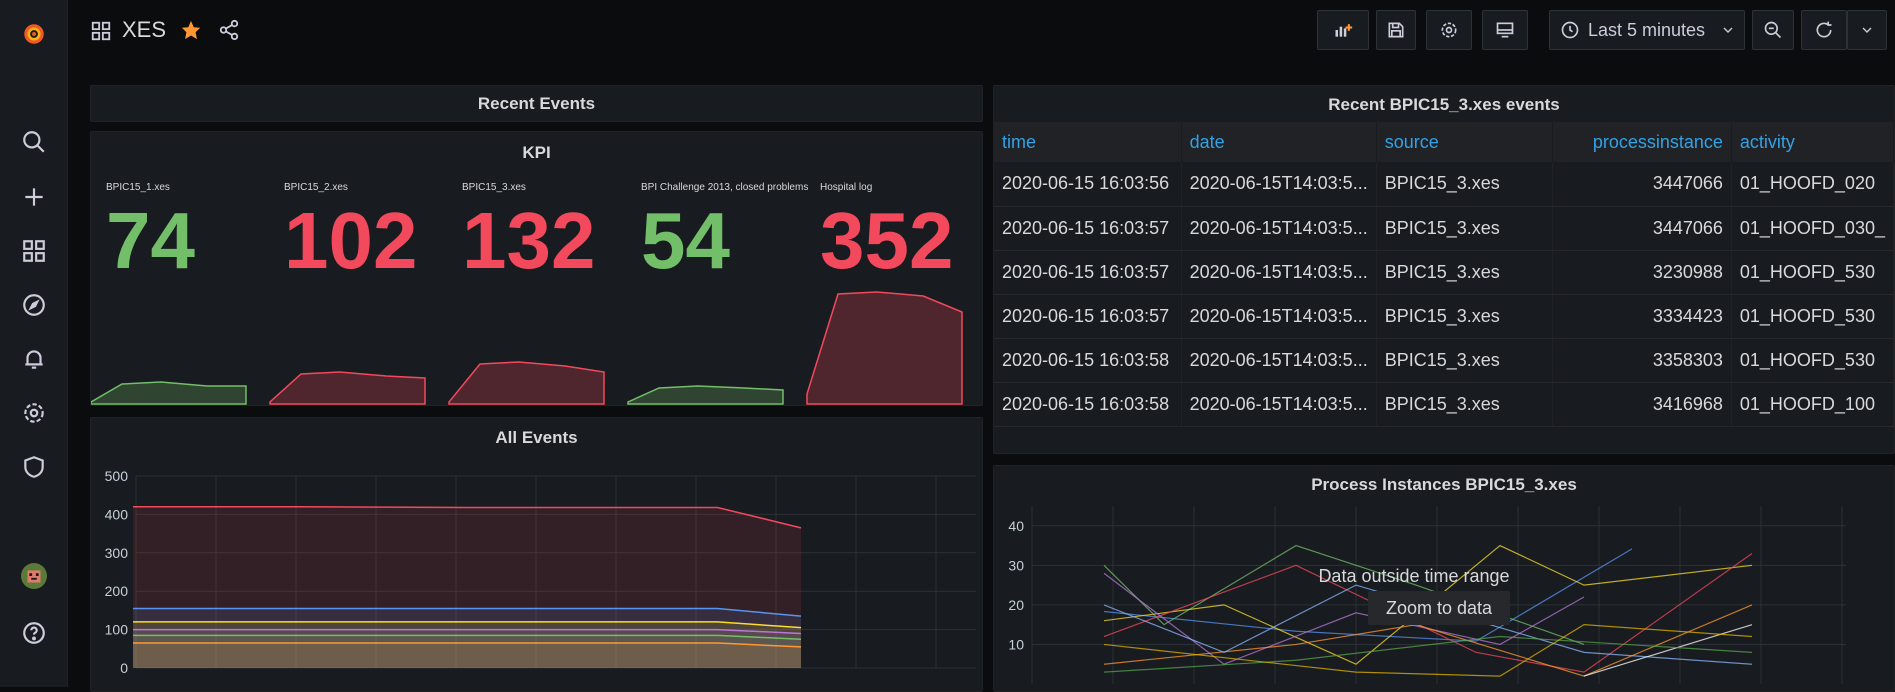 Image resolution: width=1895 pixels, height=692 pixels. I want to click on refresh-interval-dropdown, so click(1867, 30).